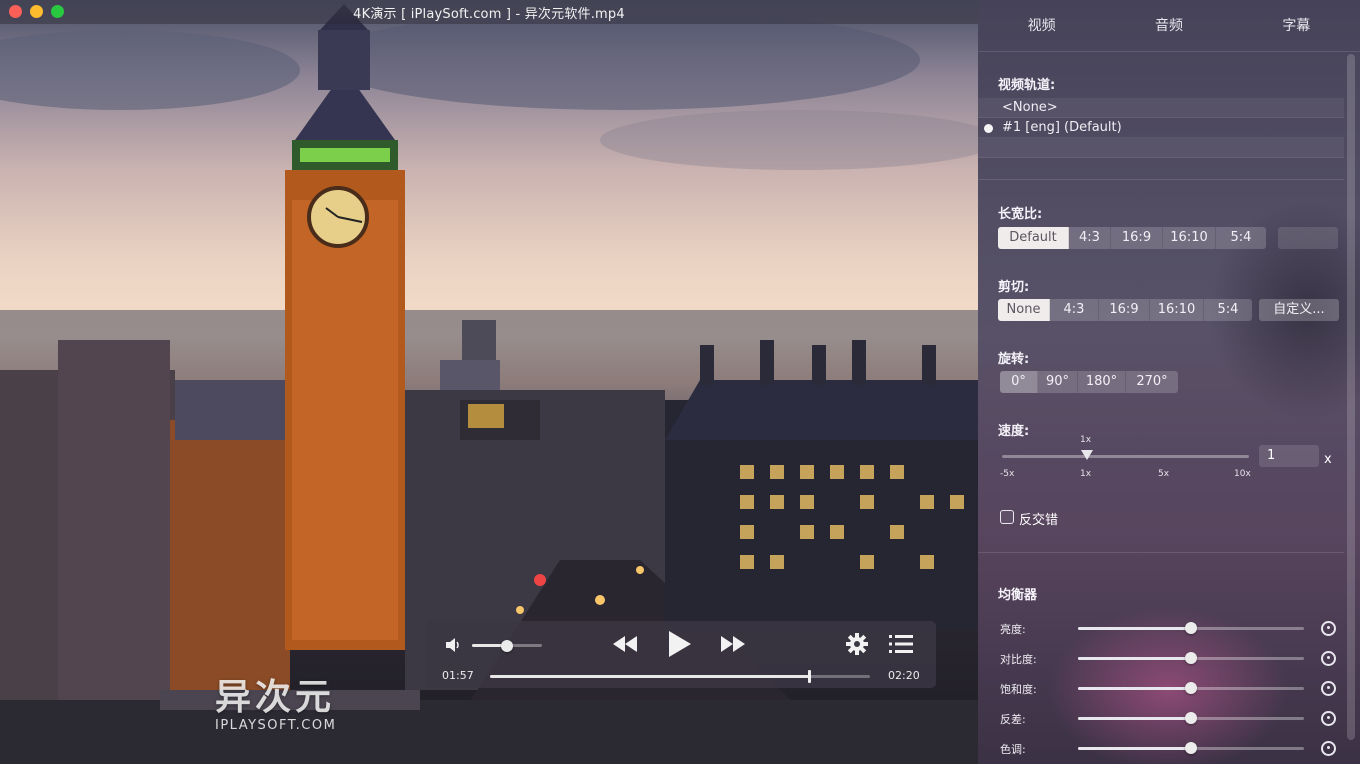 The height and width of the screenshot is (764, 1360). What do you see at coordinates (988, 128) in the screenshot?
I see `selected-dot-icon` at bounding box center [988, 128].